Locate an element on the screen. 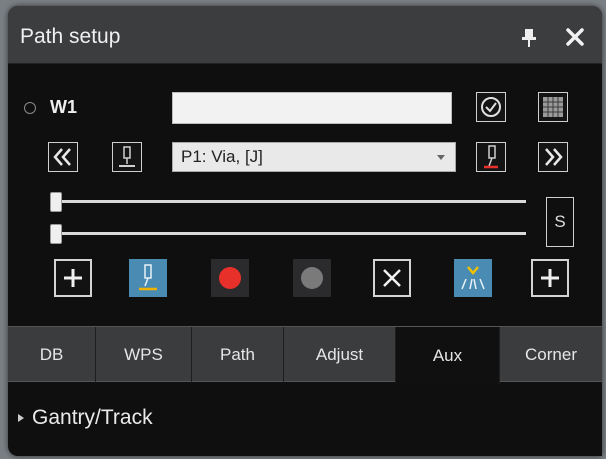 The width and height of the screenshot is (606, 459). x-icon is located at coordinates (392, 278).